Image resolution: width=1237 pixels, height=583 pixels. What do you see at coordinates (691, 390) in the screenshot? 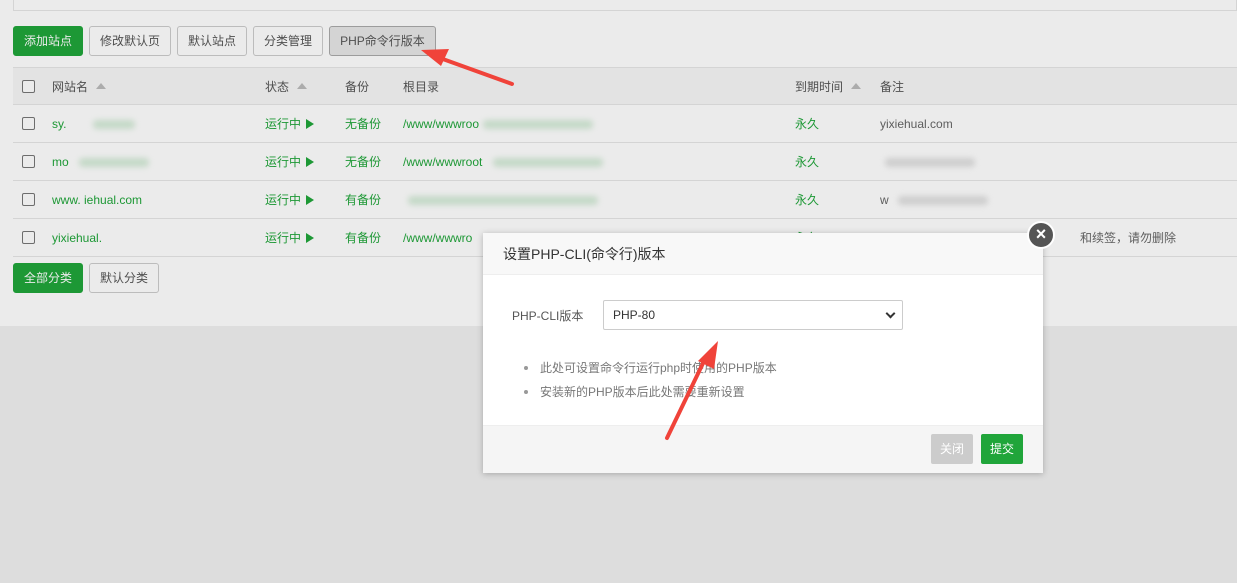
I see `annotation-arrow-select` at bounding box center [691, 390].